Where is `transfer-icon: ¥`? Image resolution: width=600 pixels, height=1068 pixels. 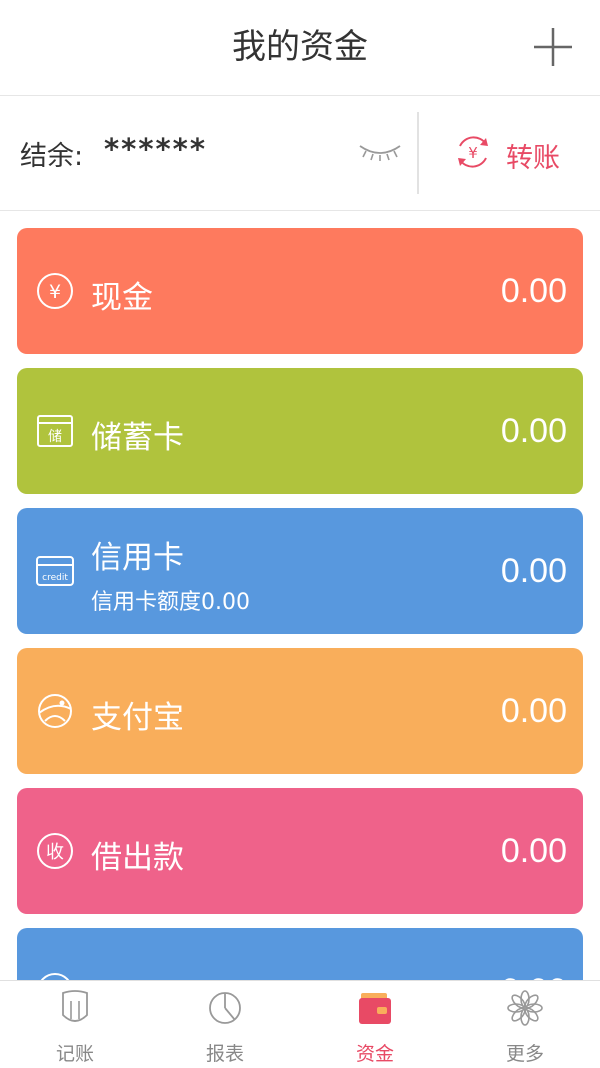 transfer-icon: ¥ is located at coordinates (473, 152).